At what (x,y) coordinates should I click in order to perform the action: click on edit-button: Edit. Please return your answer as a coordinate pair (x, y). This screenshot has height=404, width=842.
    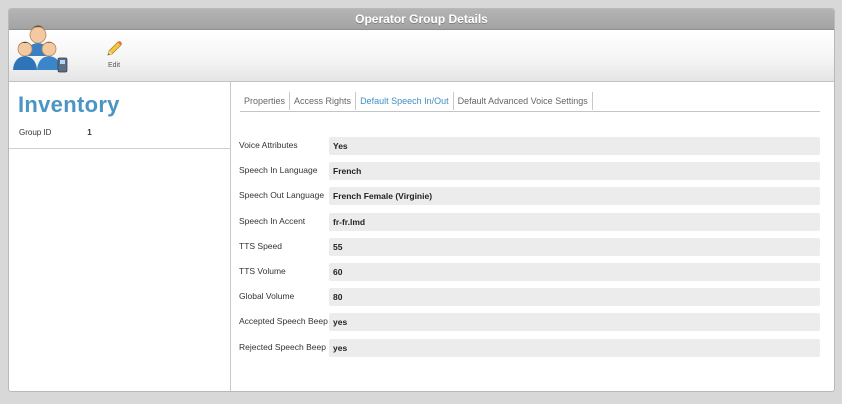
    Looking at the image, I should click on (114, 56).